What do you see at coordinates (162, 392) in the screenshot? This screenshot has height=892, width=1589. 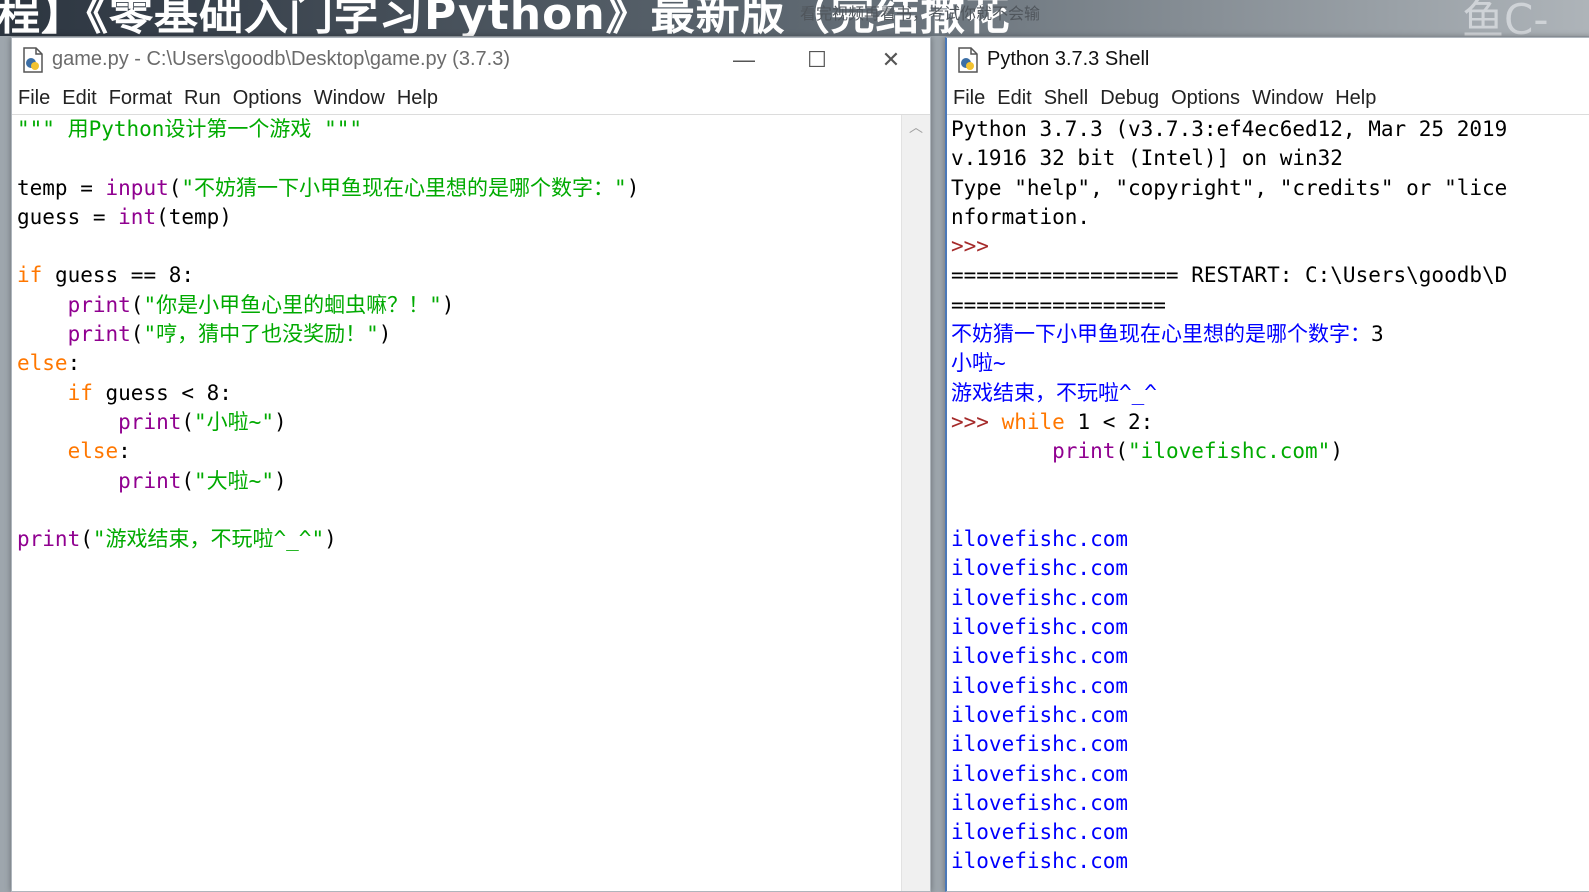 I see `code-token: guess < 8:` at bounding box center [162, 392].